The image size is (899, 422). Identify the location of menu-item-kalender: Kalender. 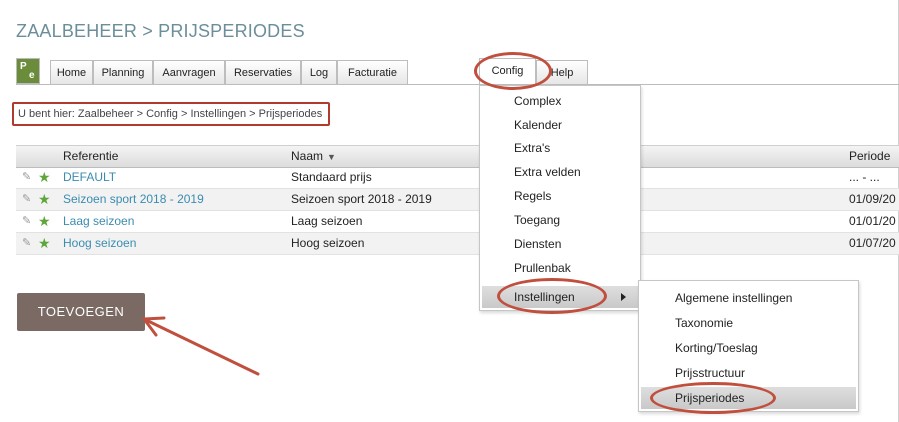
(538, 125).